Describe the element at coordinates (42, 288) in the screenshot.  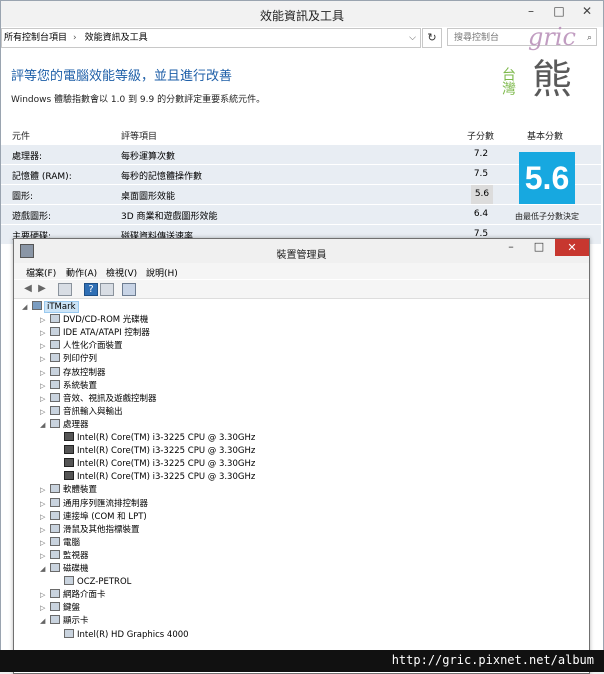
I see `forward-arrow-icon: ▶` at that location.